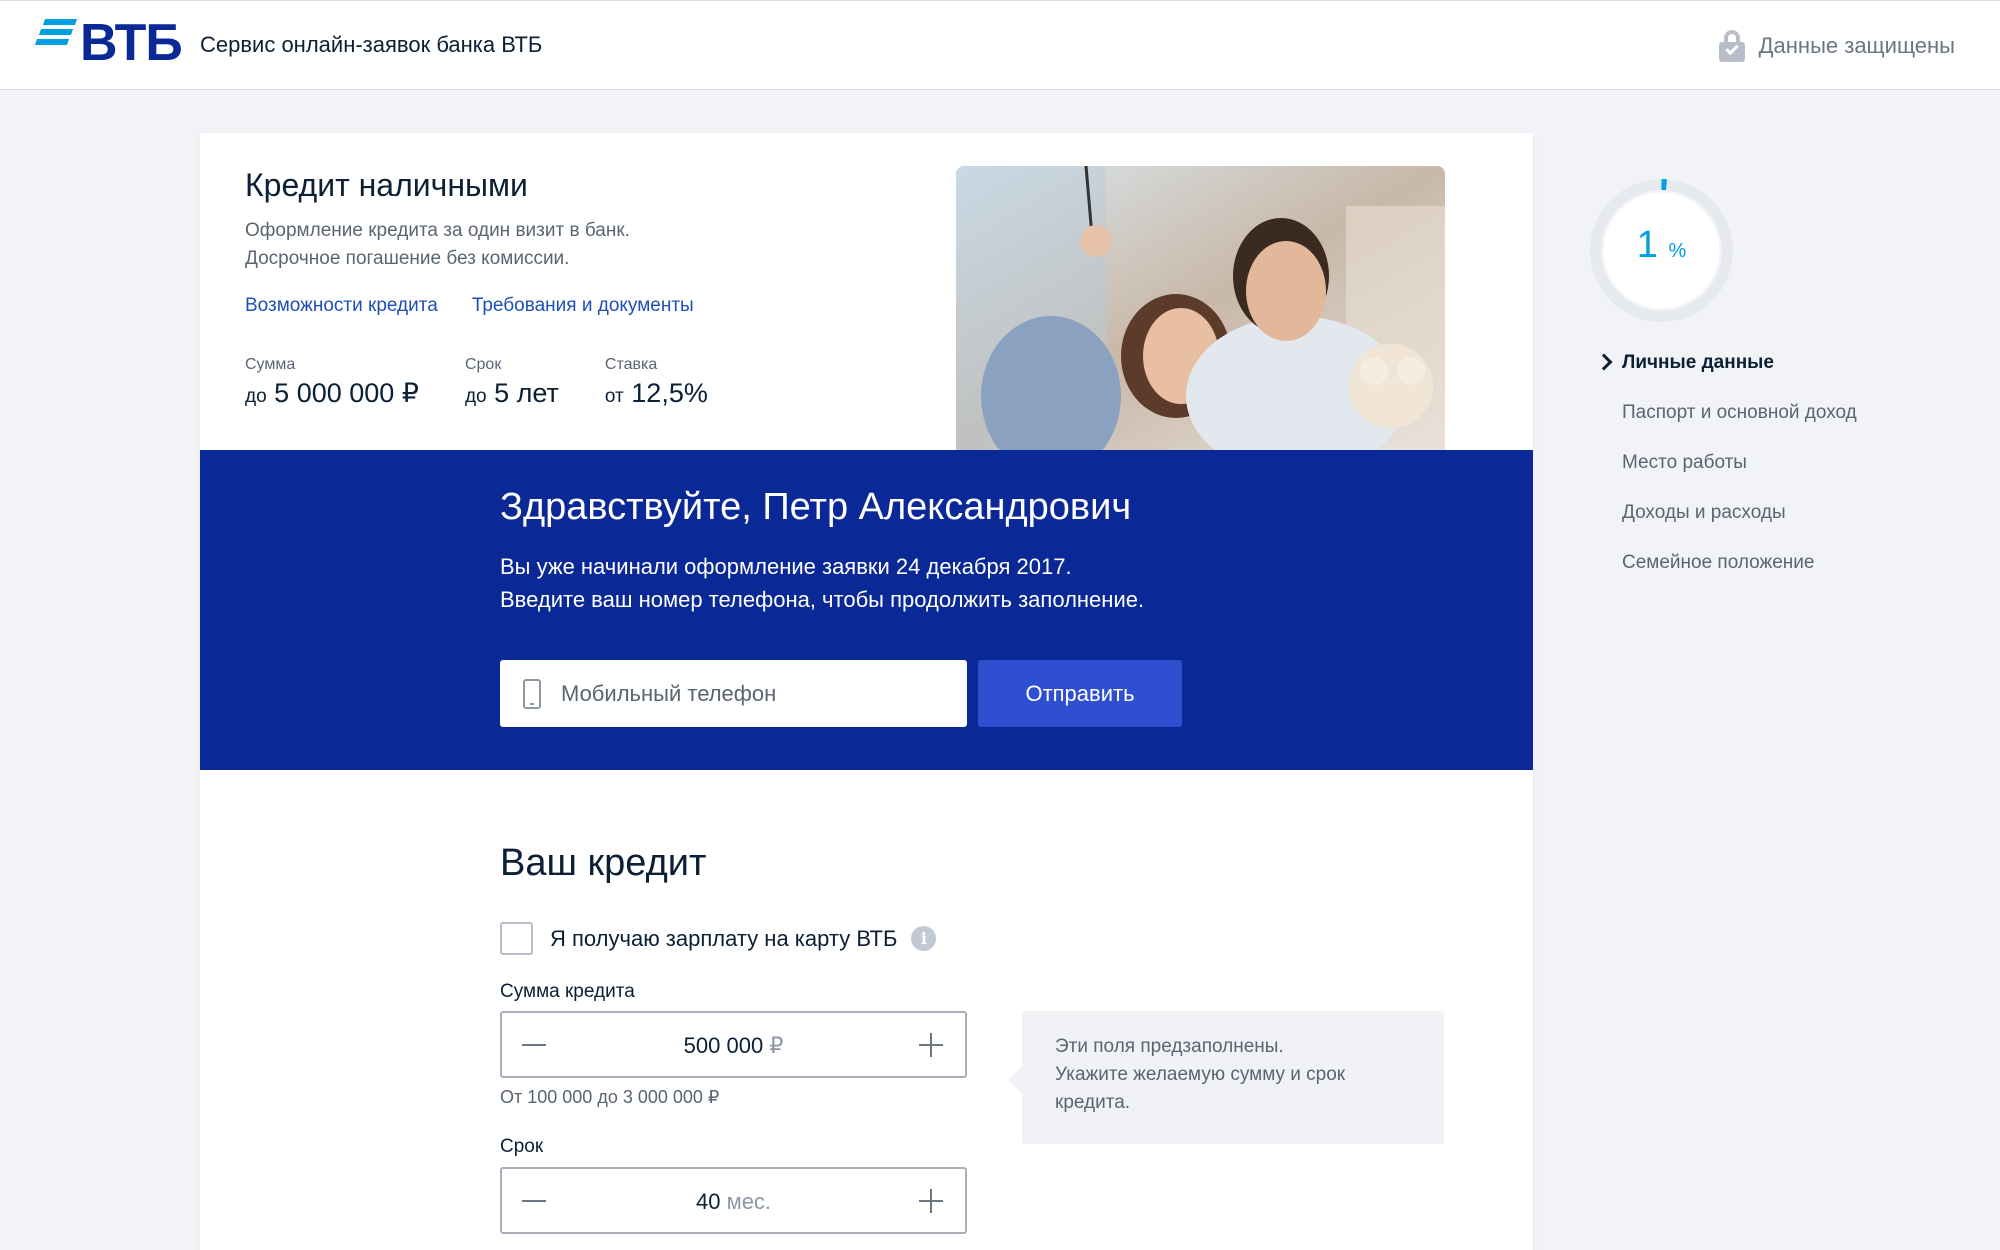  What do you see at coordinates (583, 306) in the screenshot?
I see `requirements-link: Требования и документы` at bounding box center [583, 306].